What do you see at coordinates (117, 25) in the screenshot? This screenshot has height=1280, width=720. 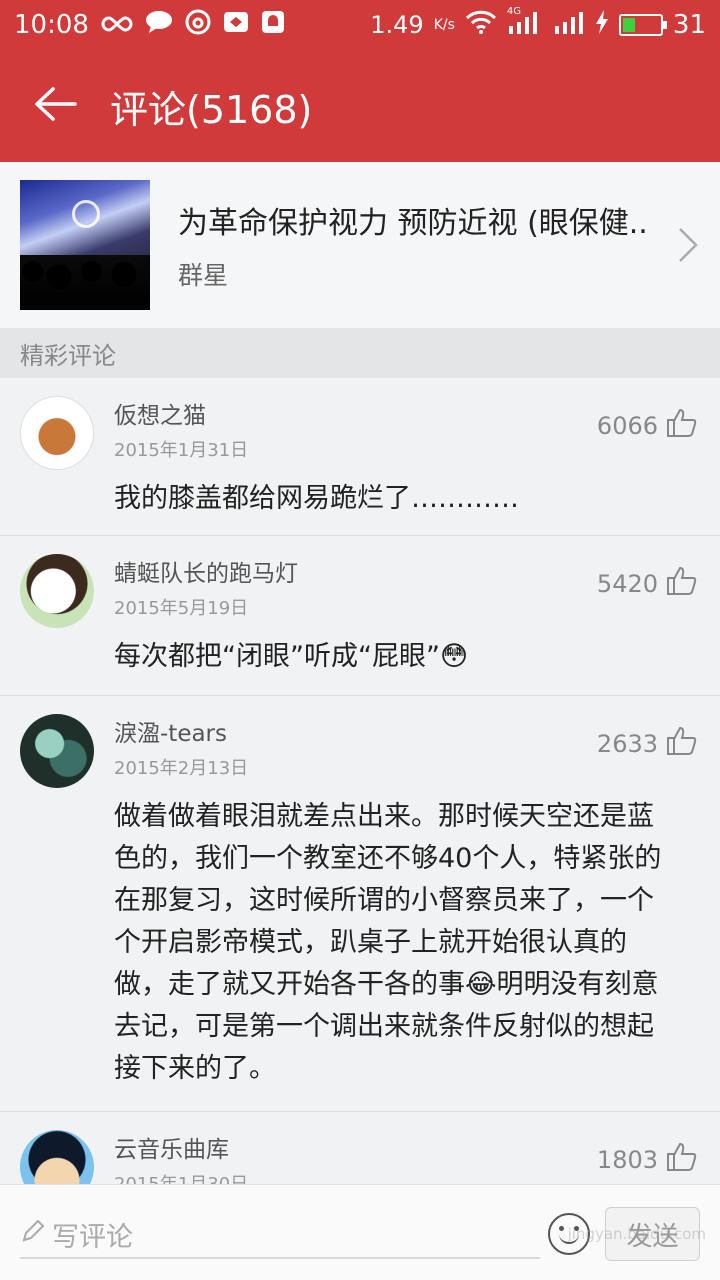 I see `infinity-icon` at bounding box center [117, 25].